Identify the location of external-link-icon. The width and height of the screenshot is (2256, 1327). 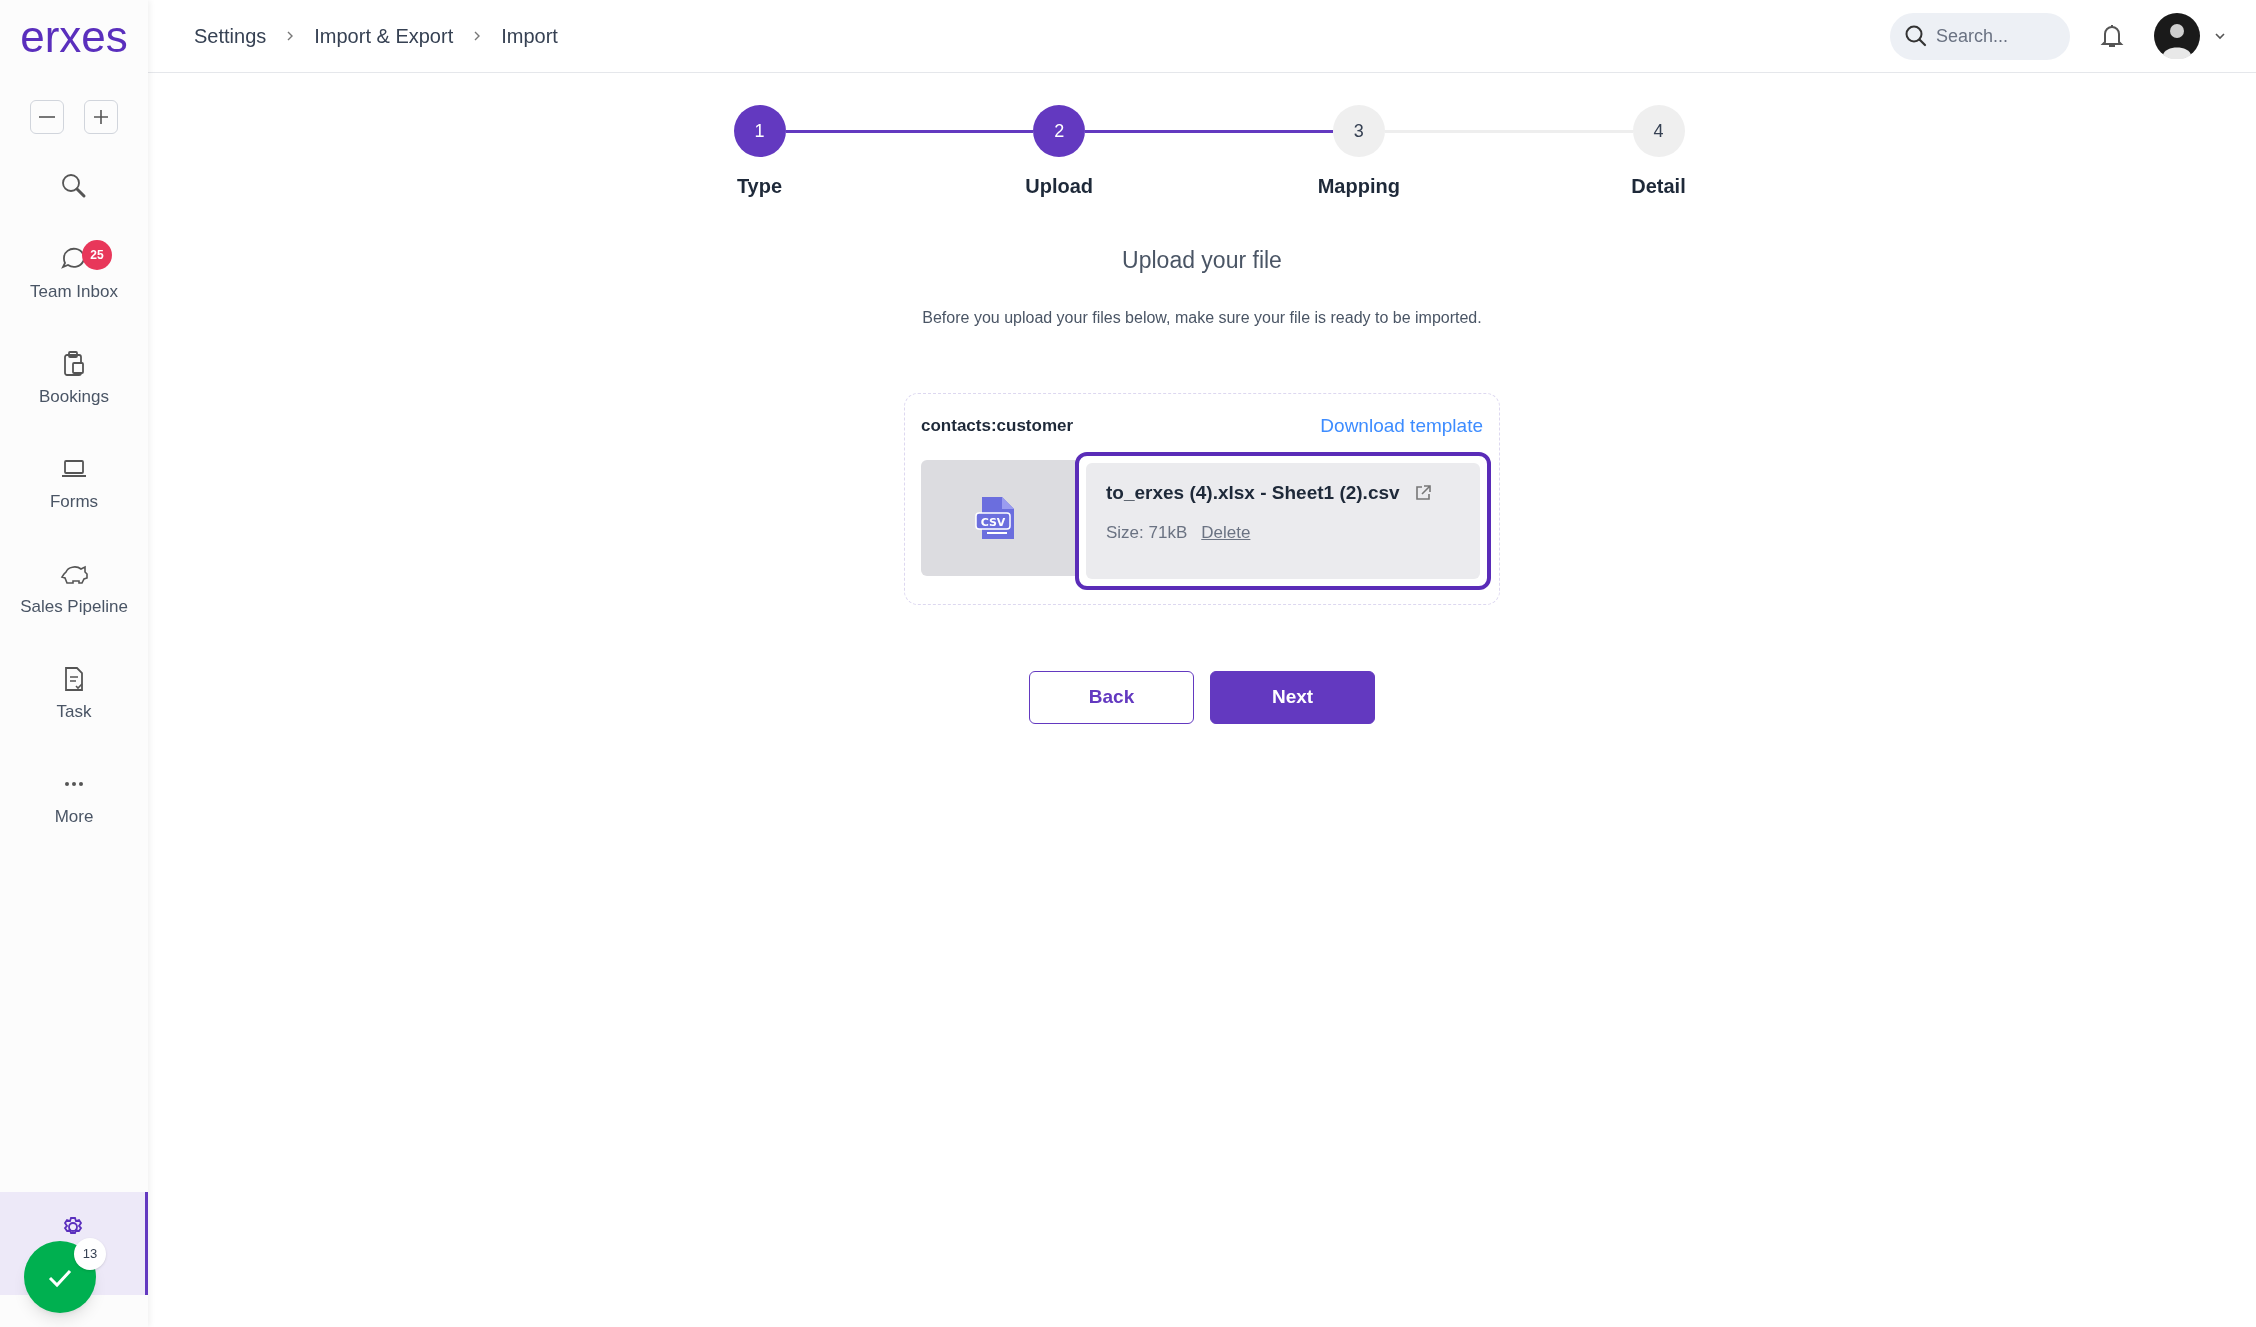
(1422, 493).